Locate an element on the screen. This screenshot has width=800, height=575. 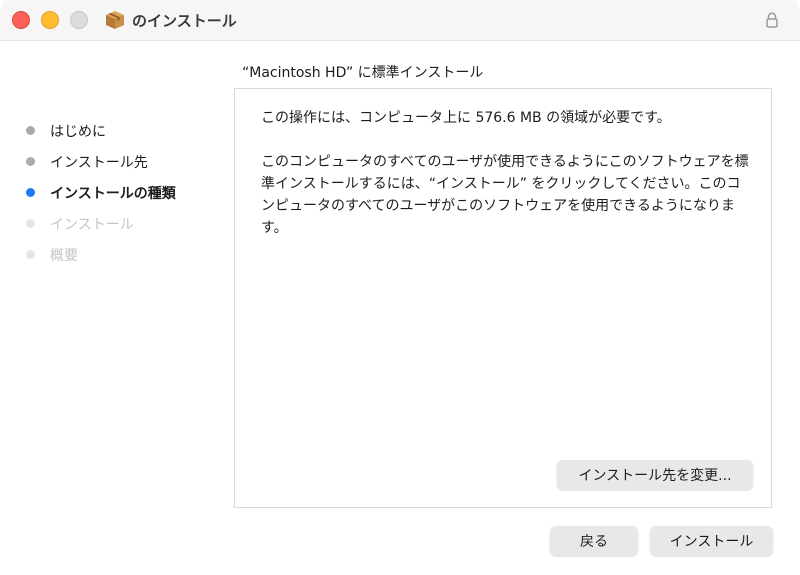
minimize-window-button is located at coordinates (50, 20).